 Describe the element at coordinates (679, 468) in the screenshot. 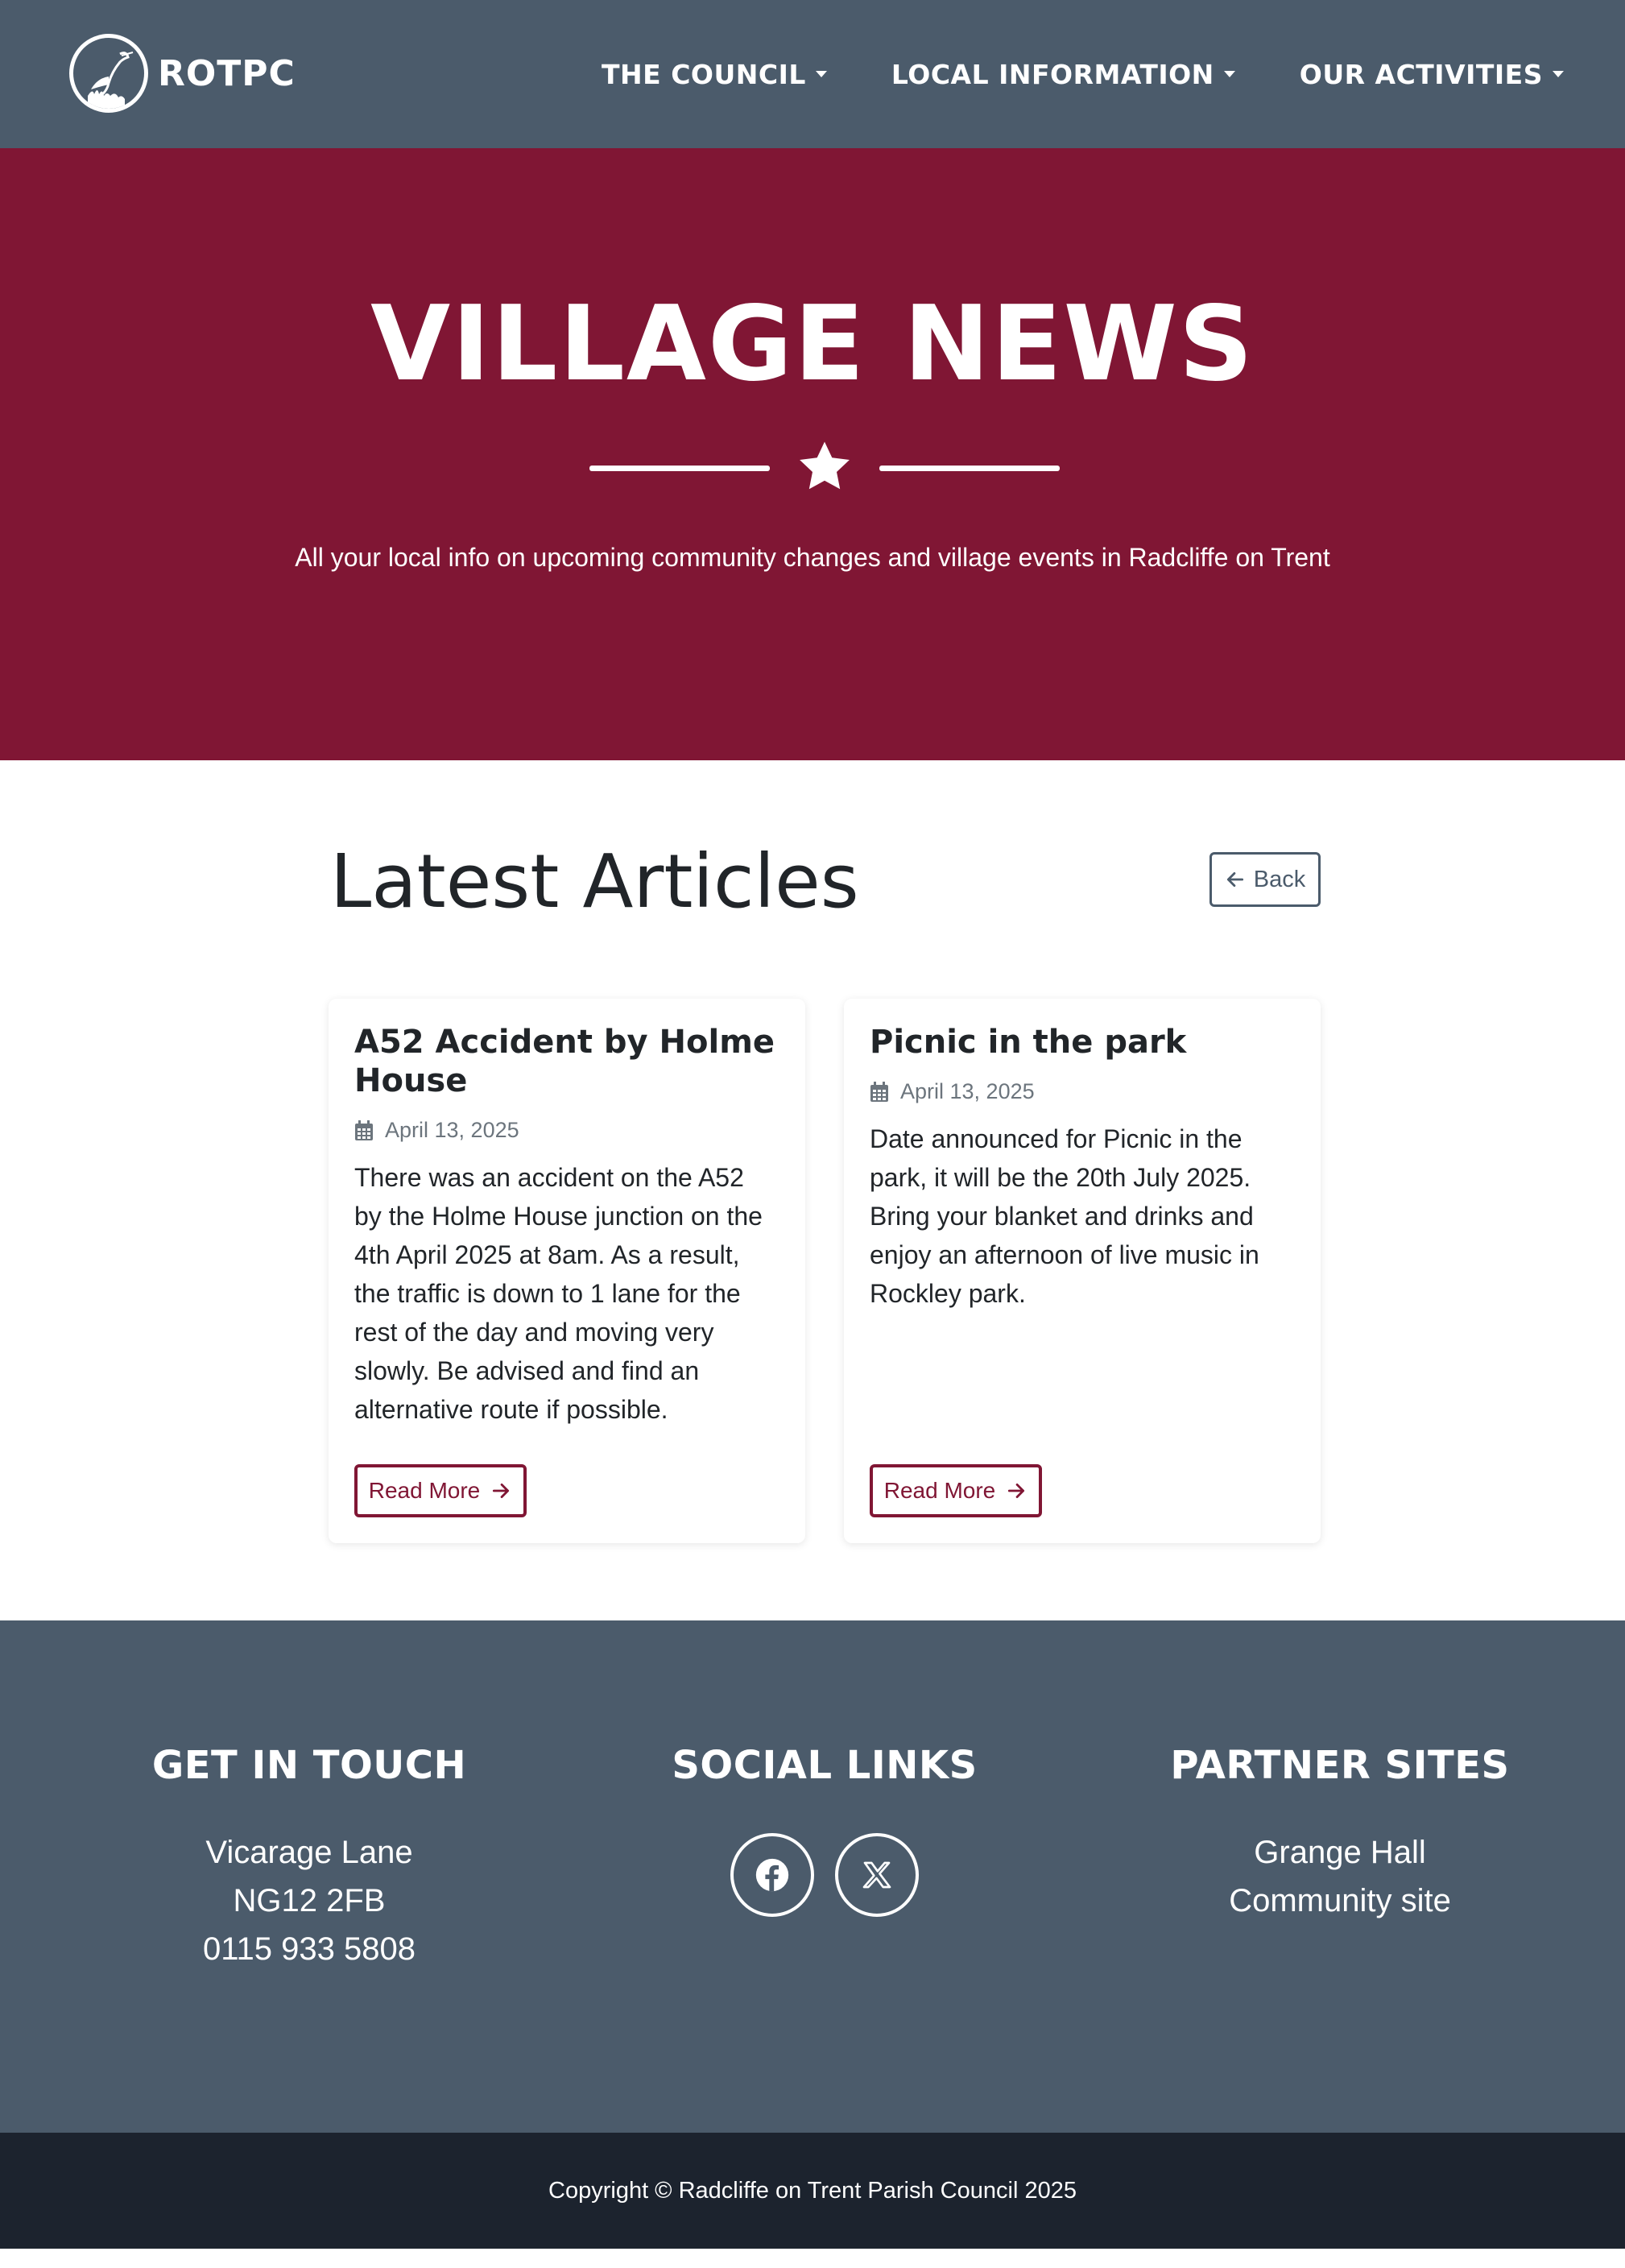

I see `divider-line-left` at that location.